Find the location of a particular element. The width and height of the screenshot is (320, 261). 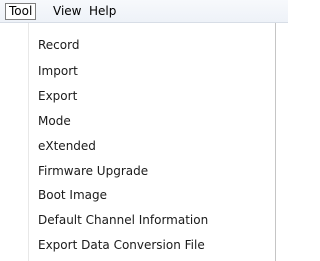

menu-help: Help is located at coordinates (102, 11).